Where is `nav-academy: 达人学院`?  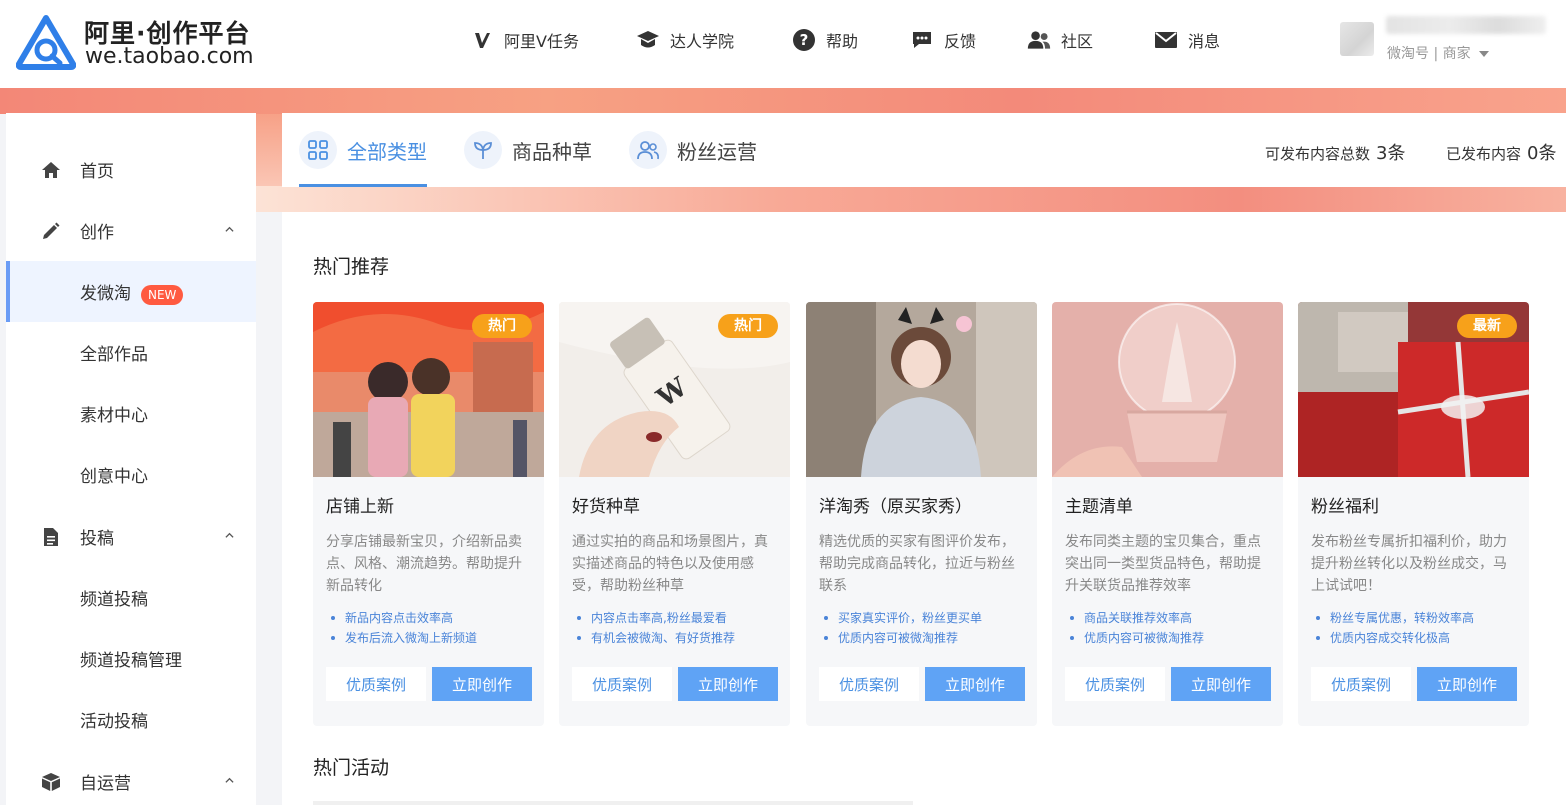
nav-academy: 达人学院 is located at coordinates (685, 40).